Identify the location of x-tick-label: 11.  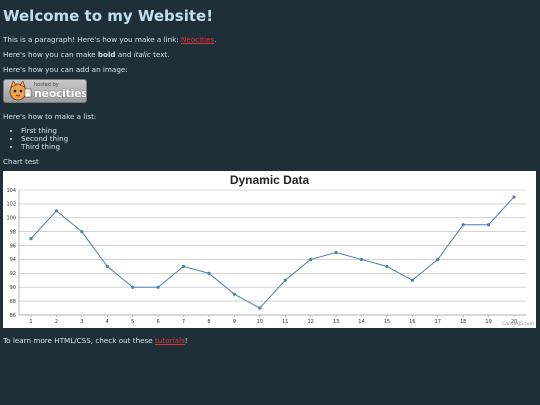
(285, 322).